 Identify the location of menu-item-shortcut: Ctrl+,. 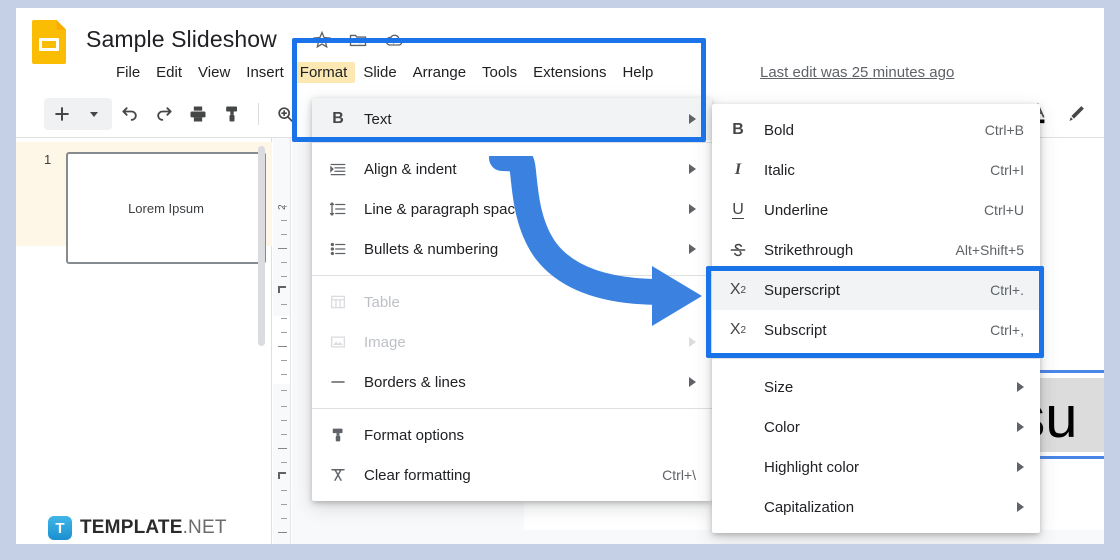
(1007, 330).